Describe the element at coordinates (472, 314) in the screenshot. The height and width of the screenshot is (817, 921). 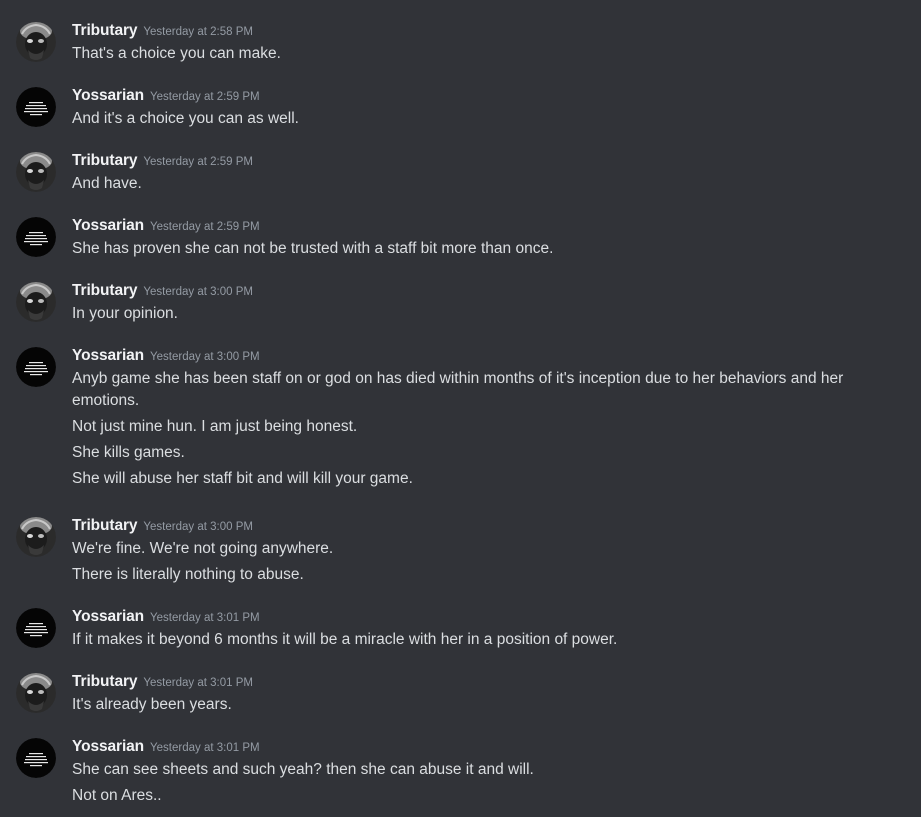
I see `message-body: In your opinion.` at that location.